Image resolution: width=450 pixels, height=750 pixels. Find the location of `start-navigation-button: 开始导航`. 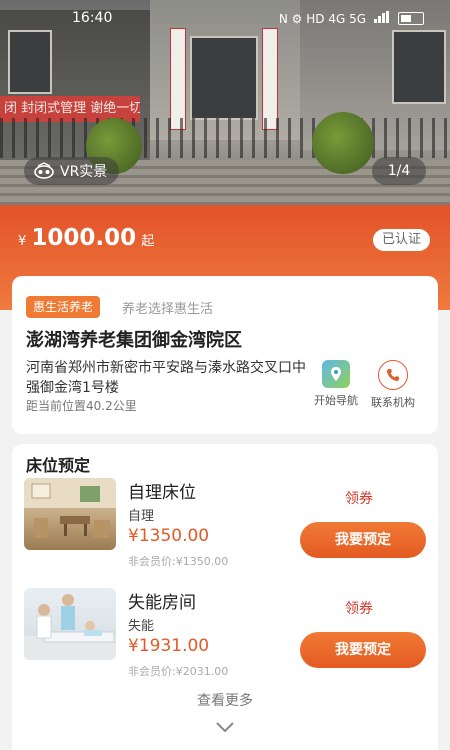

start-navigation-button: 开始导航 is located at coordinates (336, 384).